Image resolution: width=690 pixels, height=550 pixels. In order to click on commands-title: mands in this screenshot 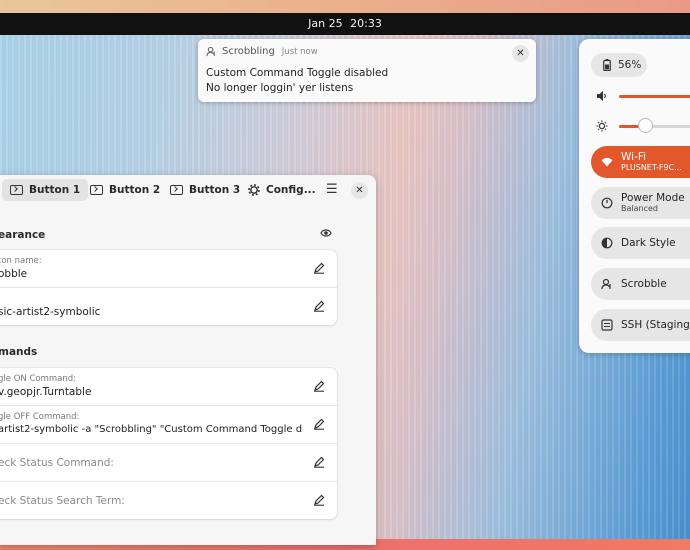, I will do `click(19, 352)`.